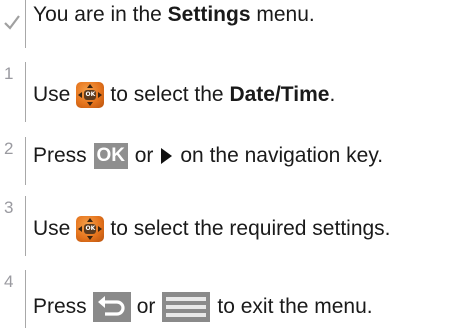 Image resolution: width=461 pixels, height=332 pixels. I want to click on step-number: 3, so click(9, 207).